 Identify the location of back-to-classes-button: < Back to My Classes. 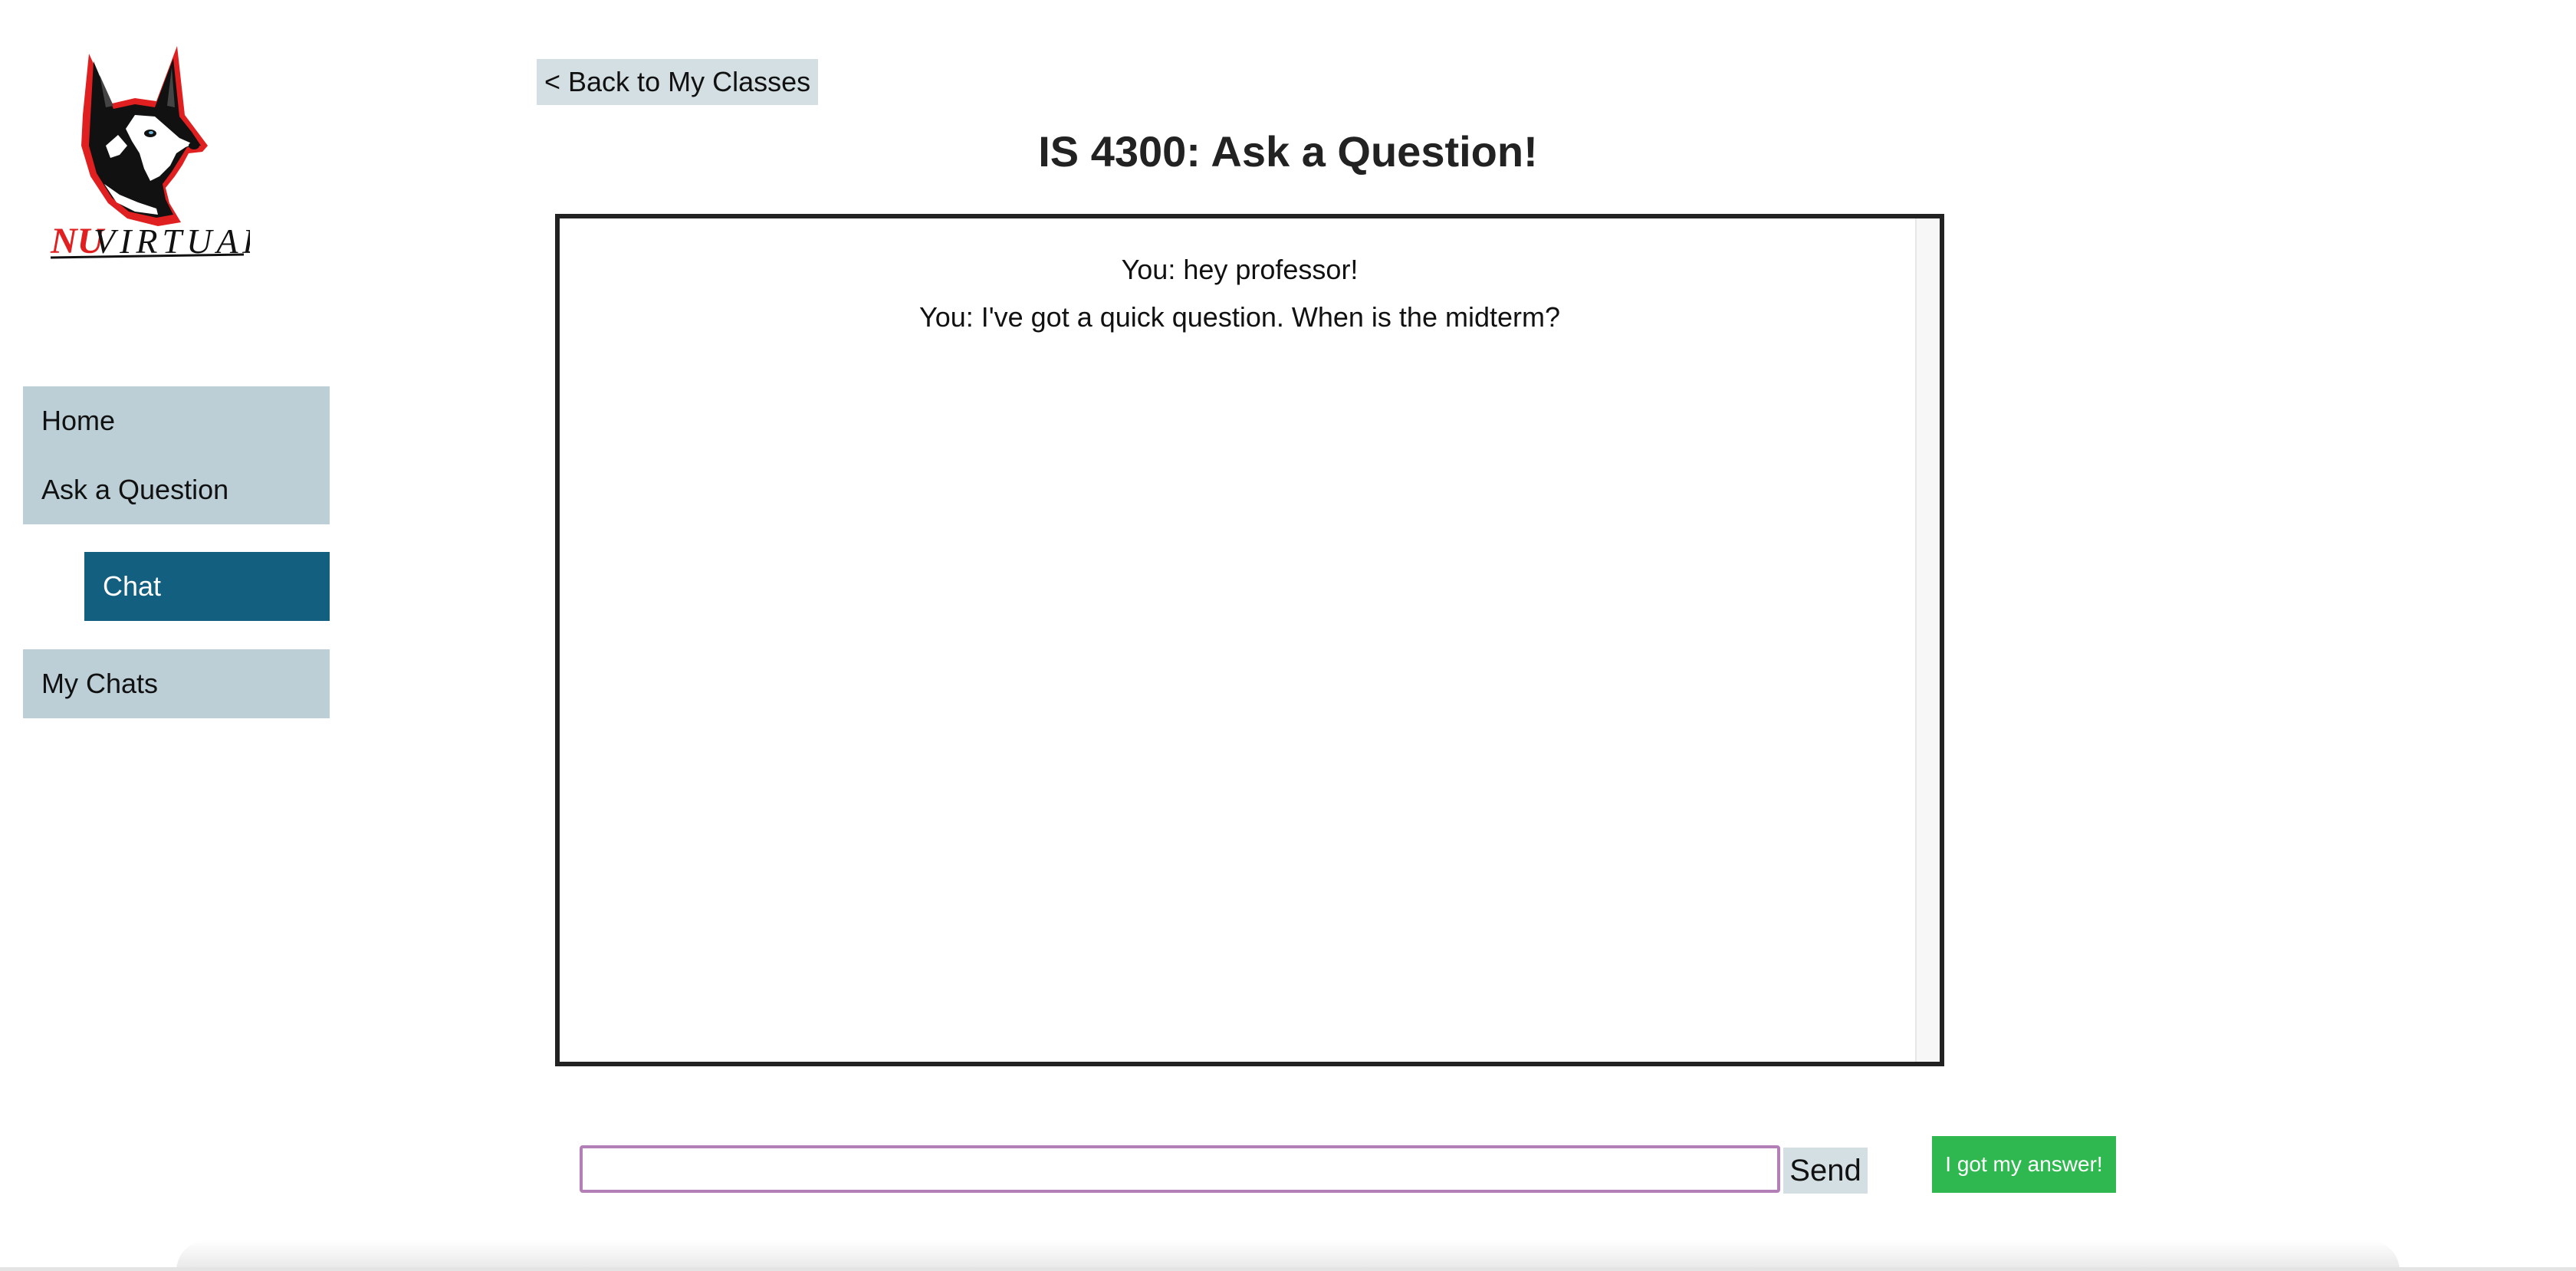
(678, 82).